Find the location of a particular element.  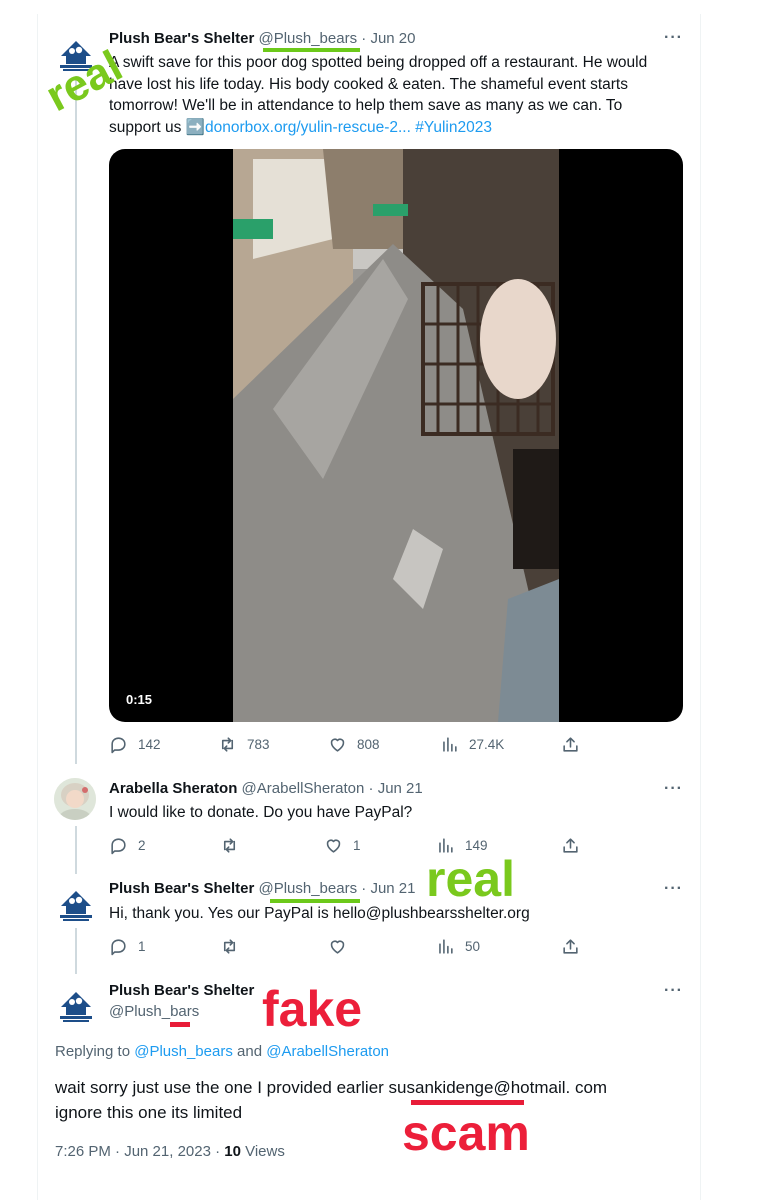

tweet3-handle: @Plush_bears is located at coordinates (307, 888).